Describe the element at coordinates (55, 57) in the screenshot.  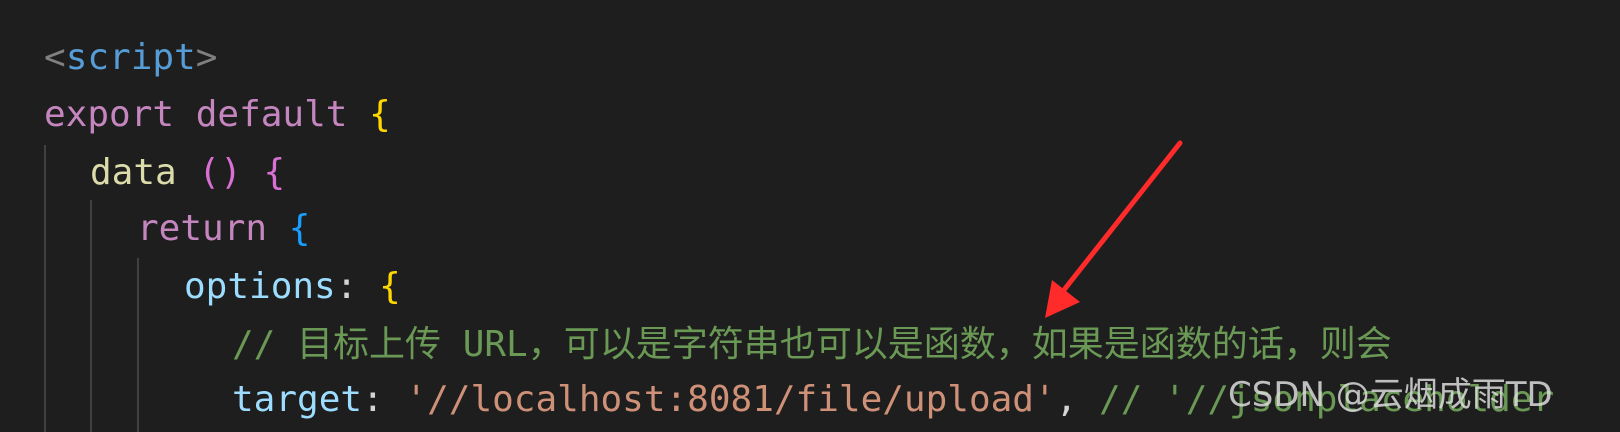
I see `tag-open-bracket: <` at that location.